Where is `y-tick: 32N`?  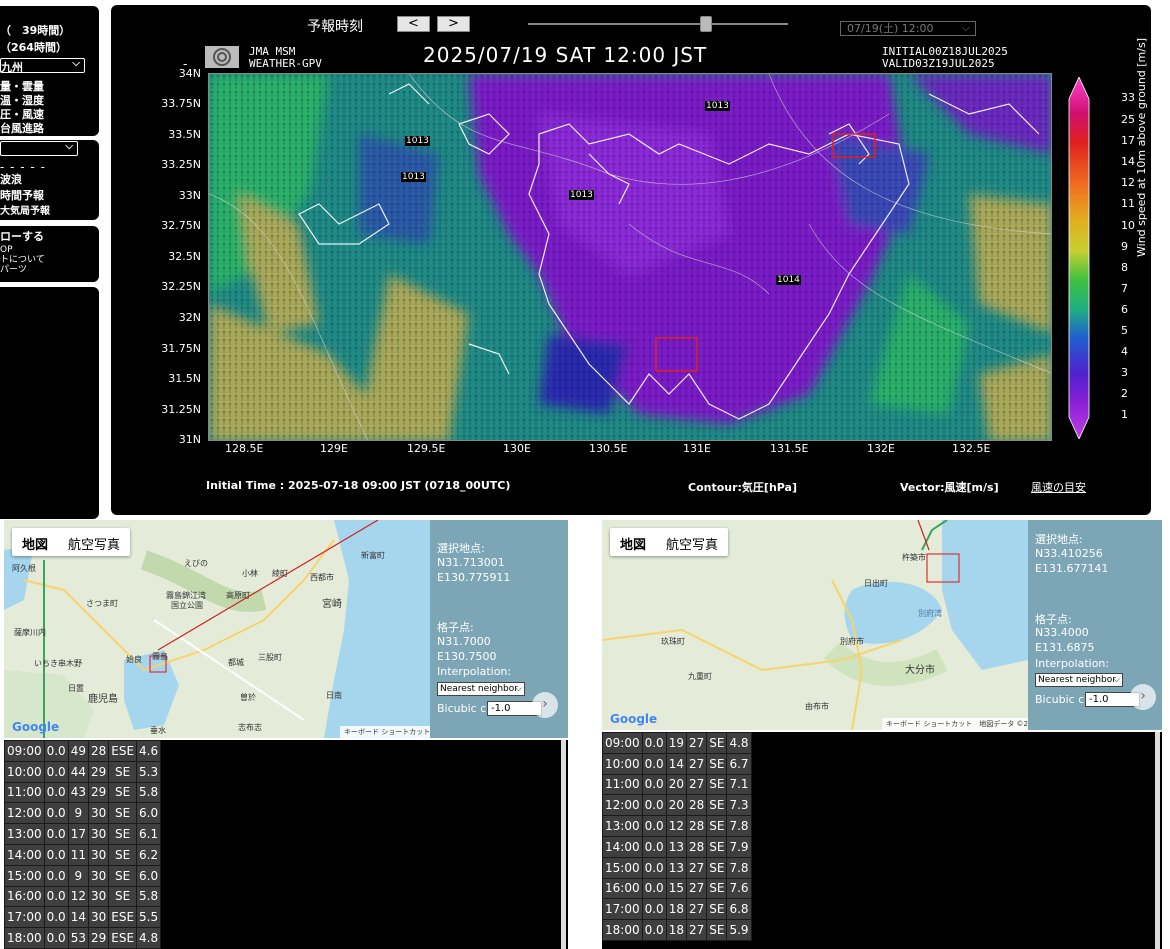
y-tick: 32N is located at coordinates (189, 317).